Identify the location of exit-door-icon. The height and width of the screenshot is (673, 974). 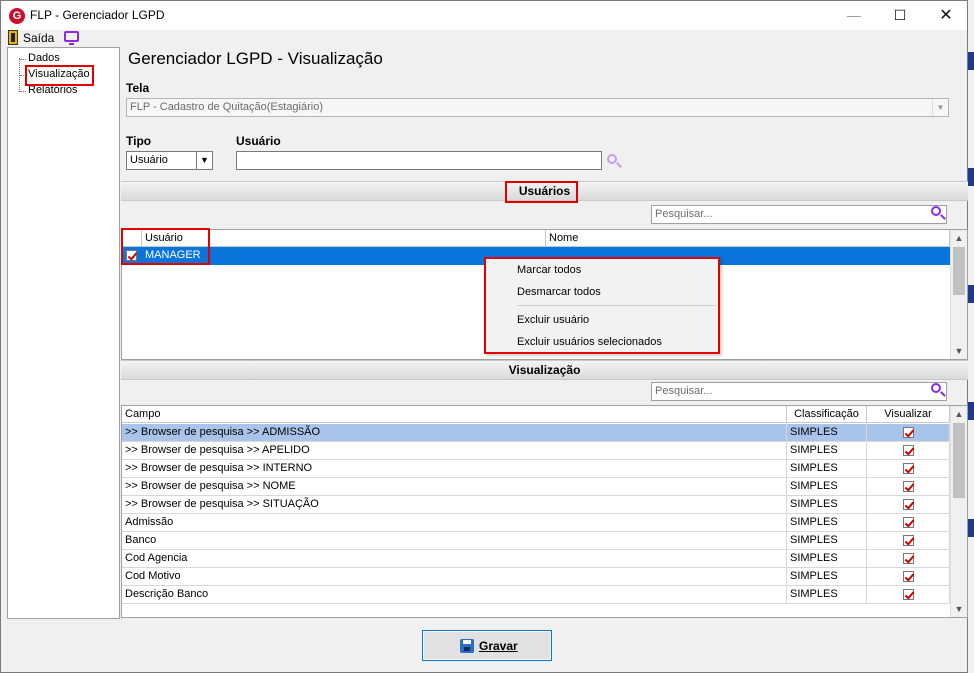
(13, 37).